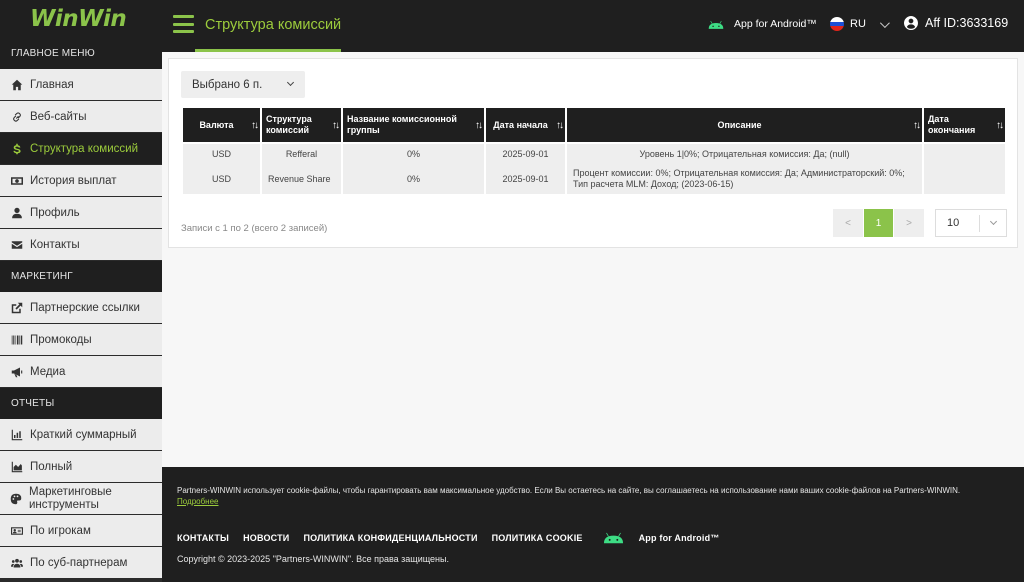 The image size is (1024, 582). I want to click on sidebar-item-brief-summary: Краткий суммарный, so click(81, 434).